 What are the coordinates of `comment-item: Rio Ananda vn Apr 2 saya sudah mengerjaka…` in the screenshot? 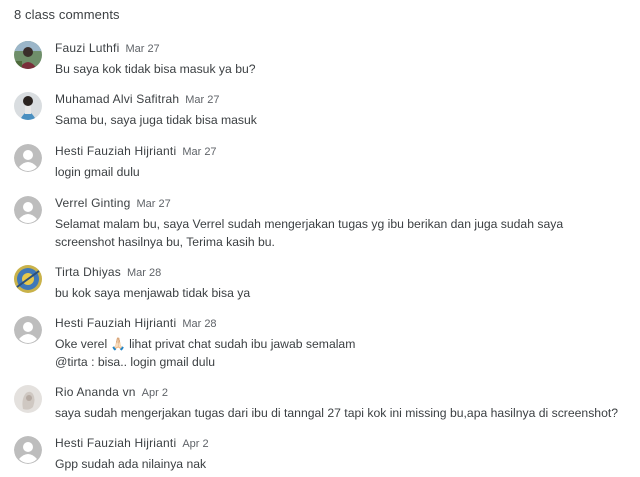 It's located at (320, 405).